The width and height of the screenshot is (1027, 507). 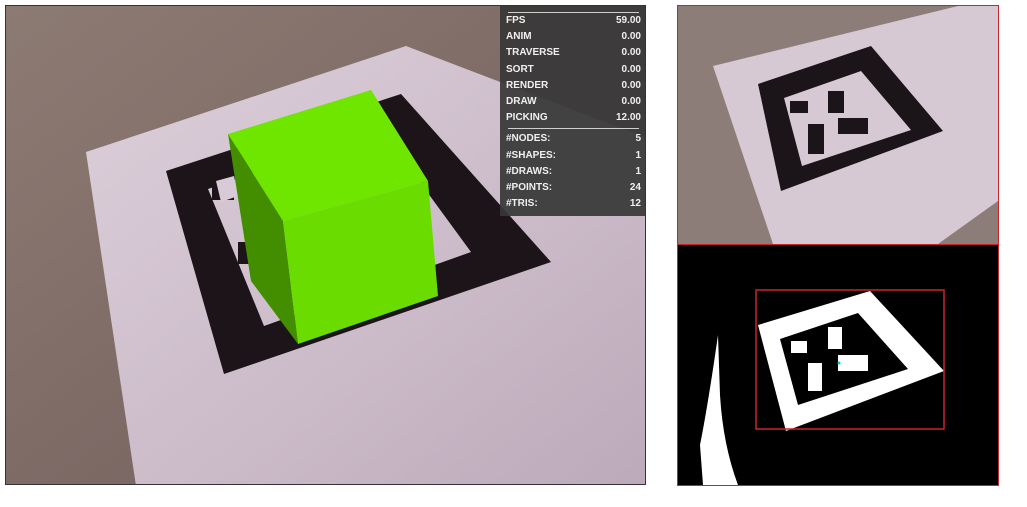 What do you see at coordinates (628, 20) in the screenshot?
I see `stat-value: 59.00` at bounding box center [628, 20].